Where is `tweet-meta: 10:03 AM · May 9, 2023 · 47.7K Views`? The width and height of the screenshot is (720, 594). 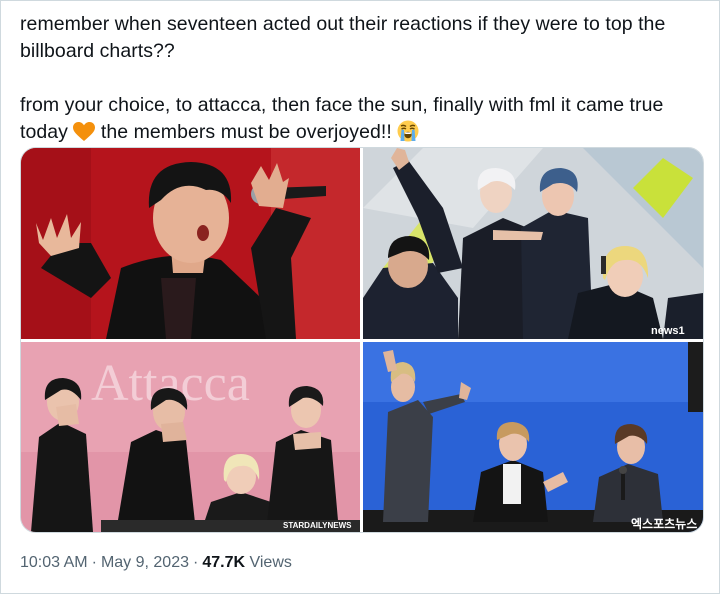 tweet-meta: 10:03 AM · May 9, 2023 · 47.7K Views is located at coordinates (156, 563).